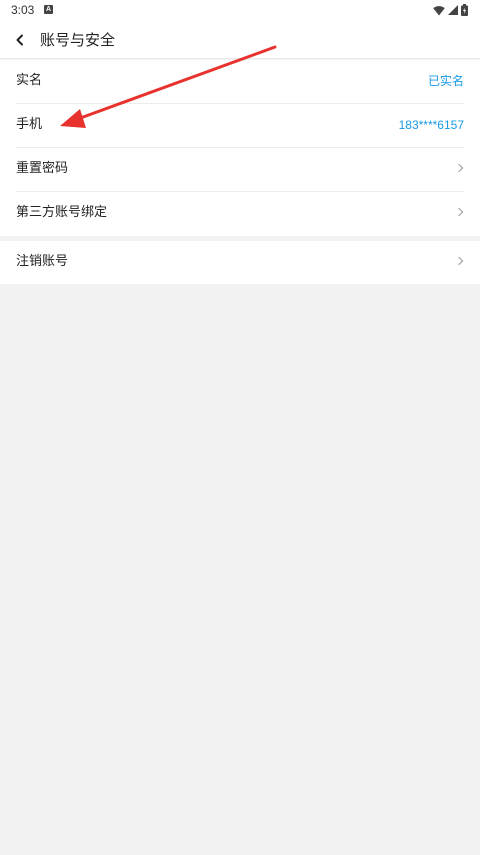  I want to click on notification-a-icon: A, so click(48, 9).